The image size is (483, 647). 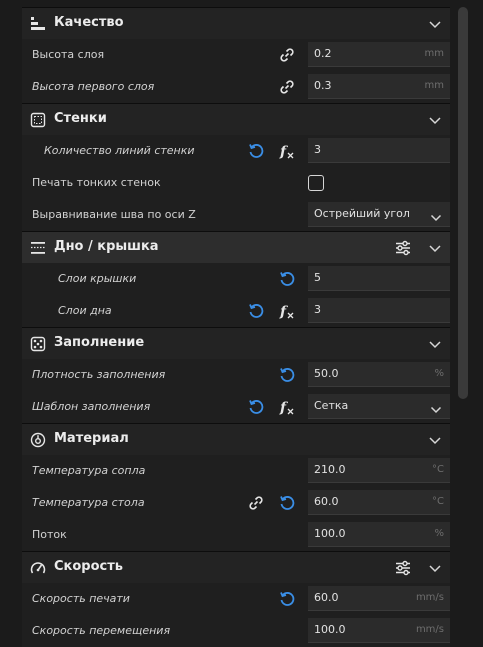 What do you see at coordinates (379, 310) in the screenshot?
I see `bottom-layers-input: 3` at bounding box center [379, 310].